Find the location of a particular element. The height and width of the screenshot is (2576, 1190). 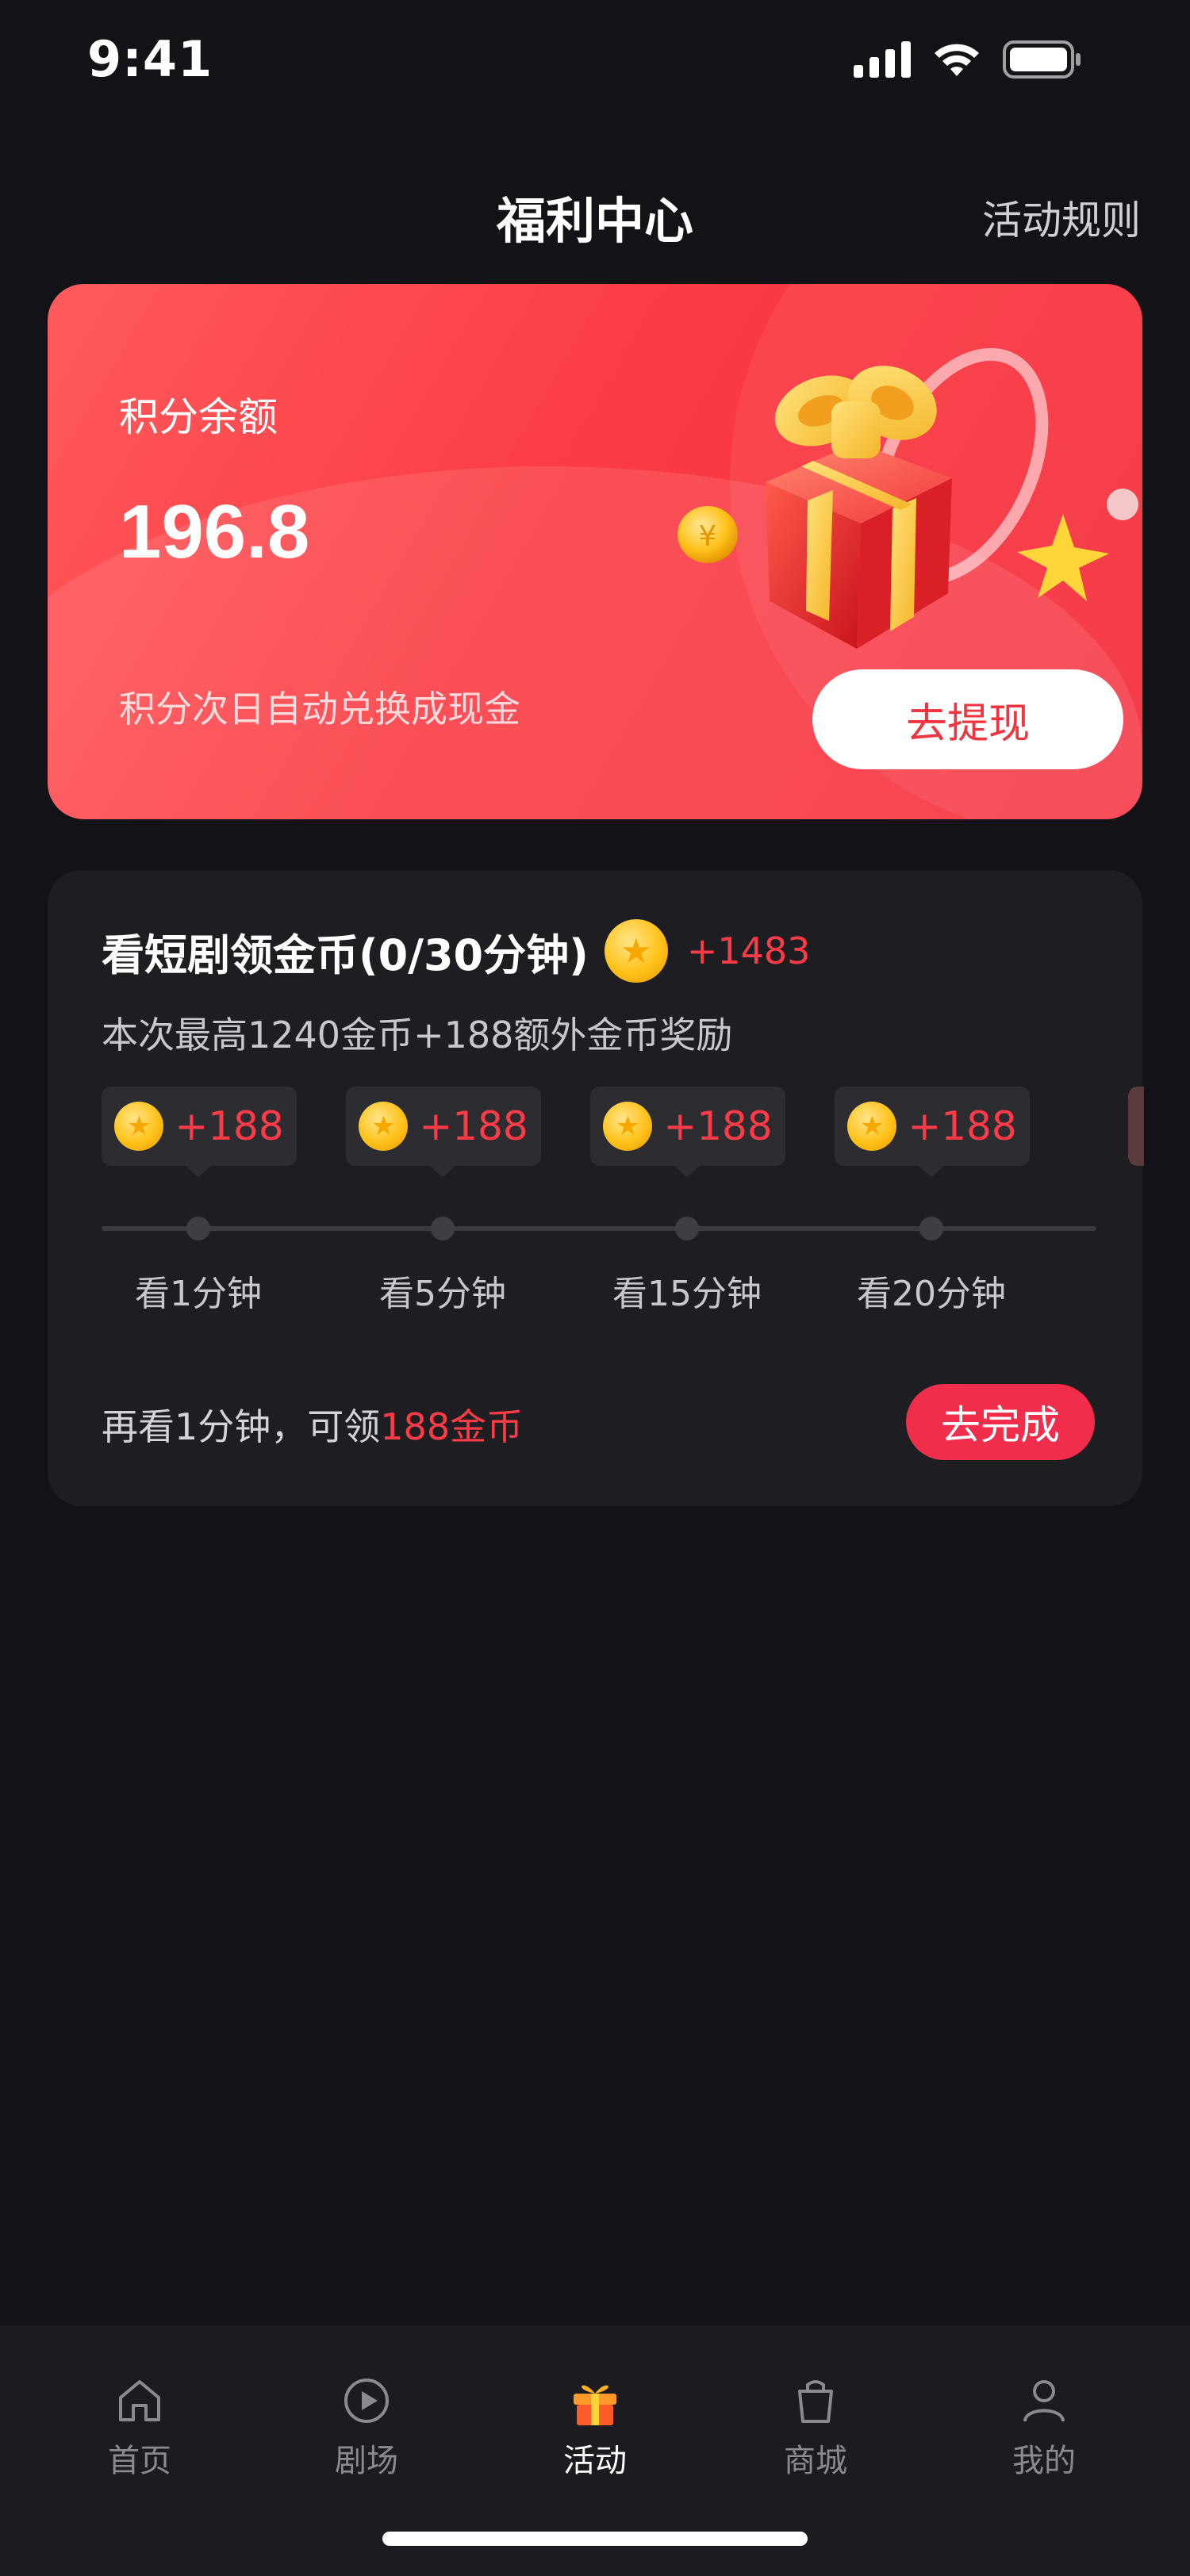

milestone-label: 看15分钟 is located at coordinates (687, 1294).